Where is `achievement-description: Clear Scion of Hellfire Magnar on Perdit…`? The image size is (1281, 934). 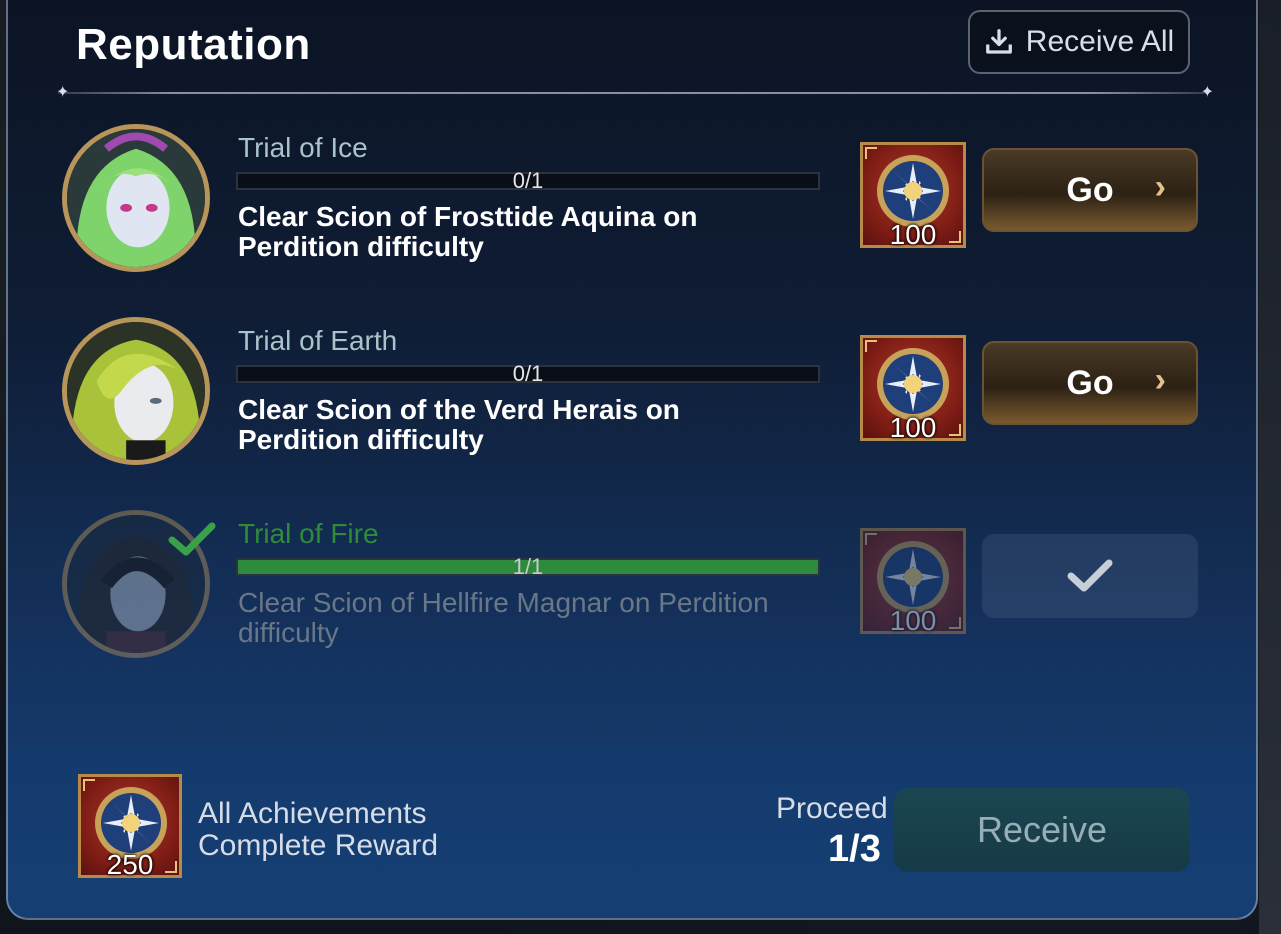 achievement-description: Clear Scion of Hellfire Magnar on Perdit… is located at coordinates (503, 617).